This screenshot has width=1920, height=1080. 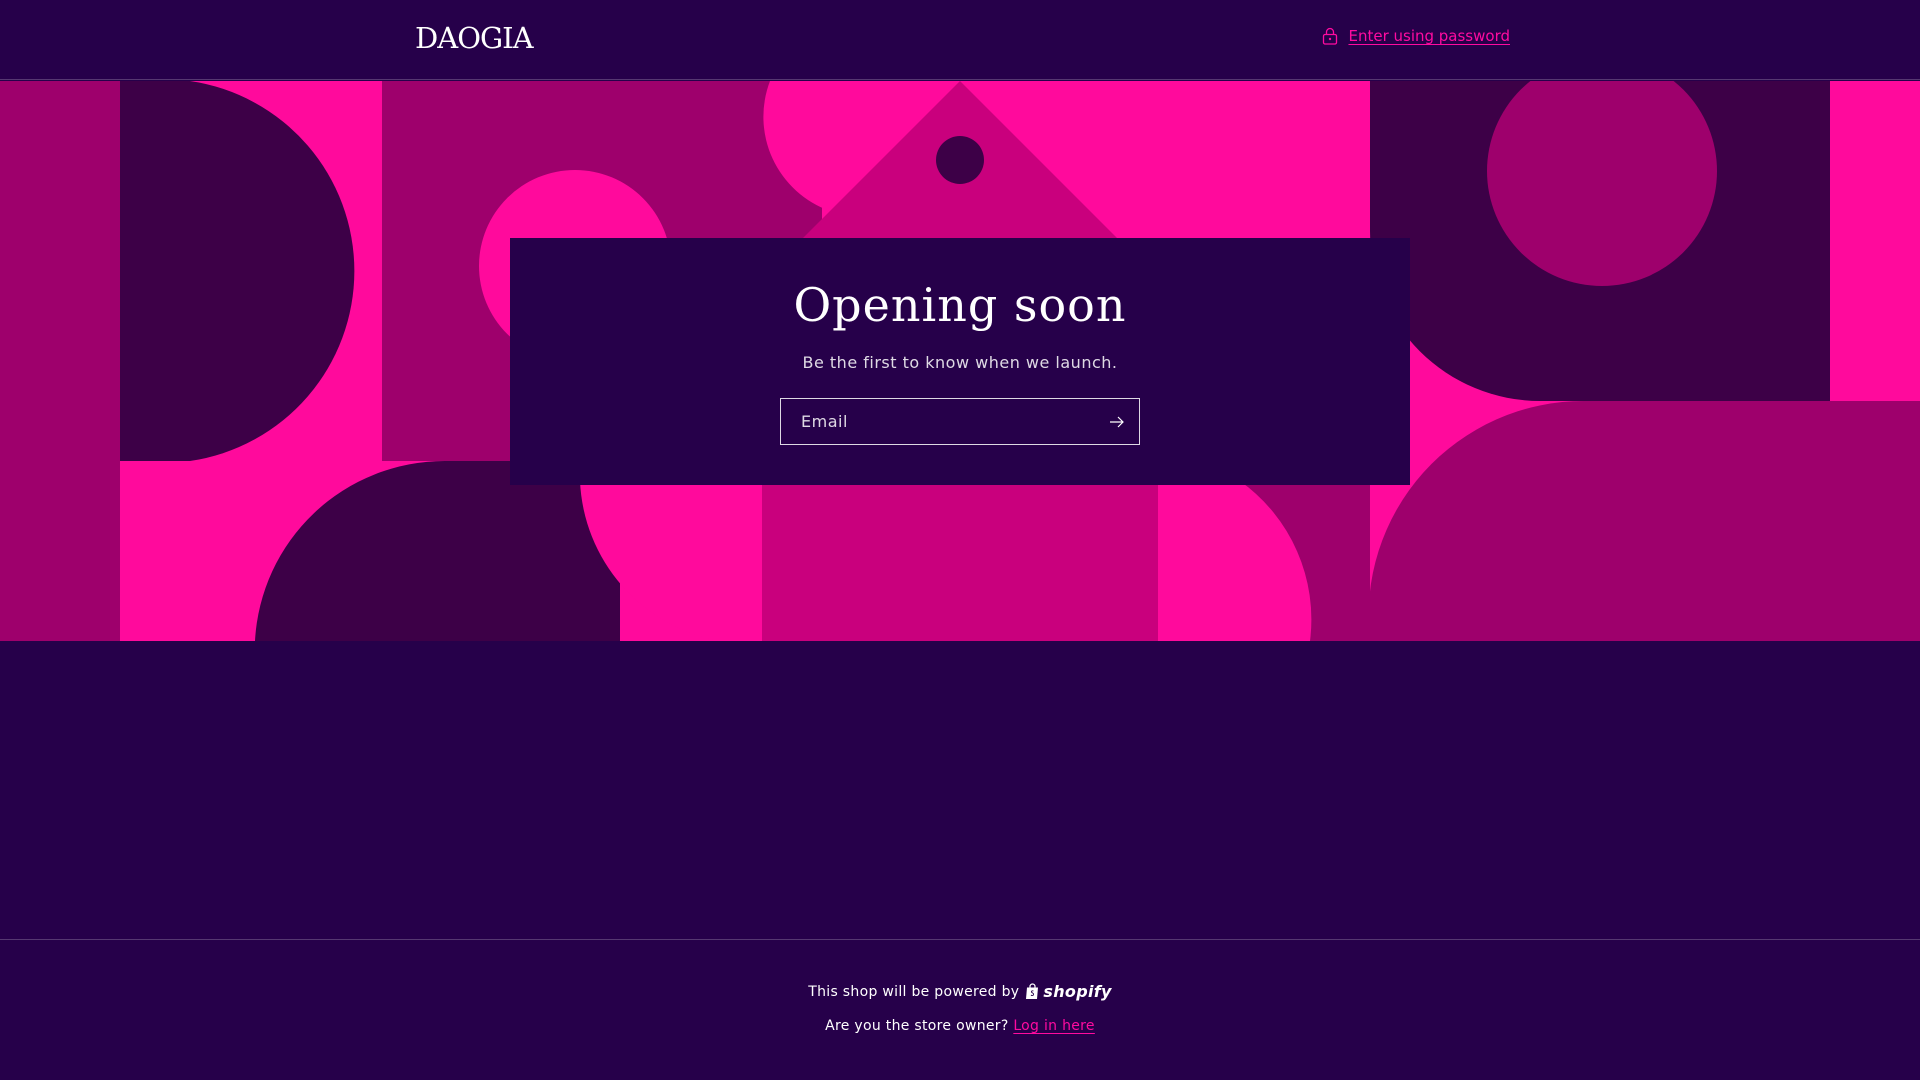 I want to click on subscribe-button, so click(x=1117, y=421).